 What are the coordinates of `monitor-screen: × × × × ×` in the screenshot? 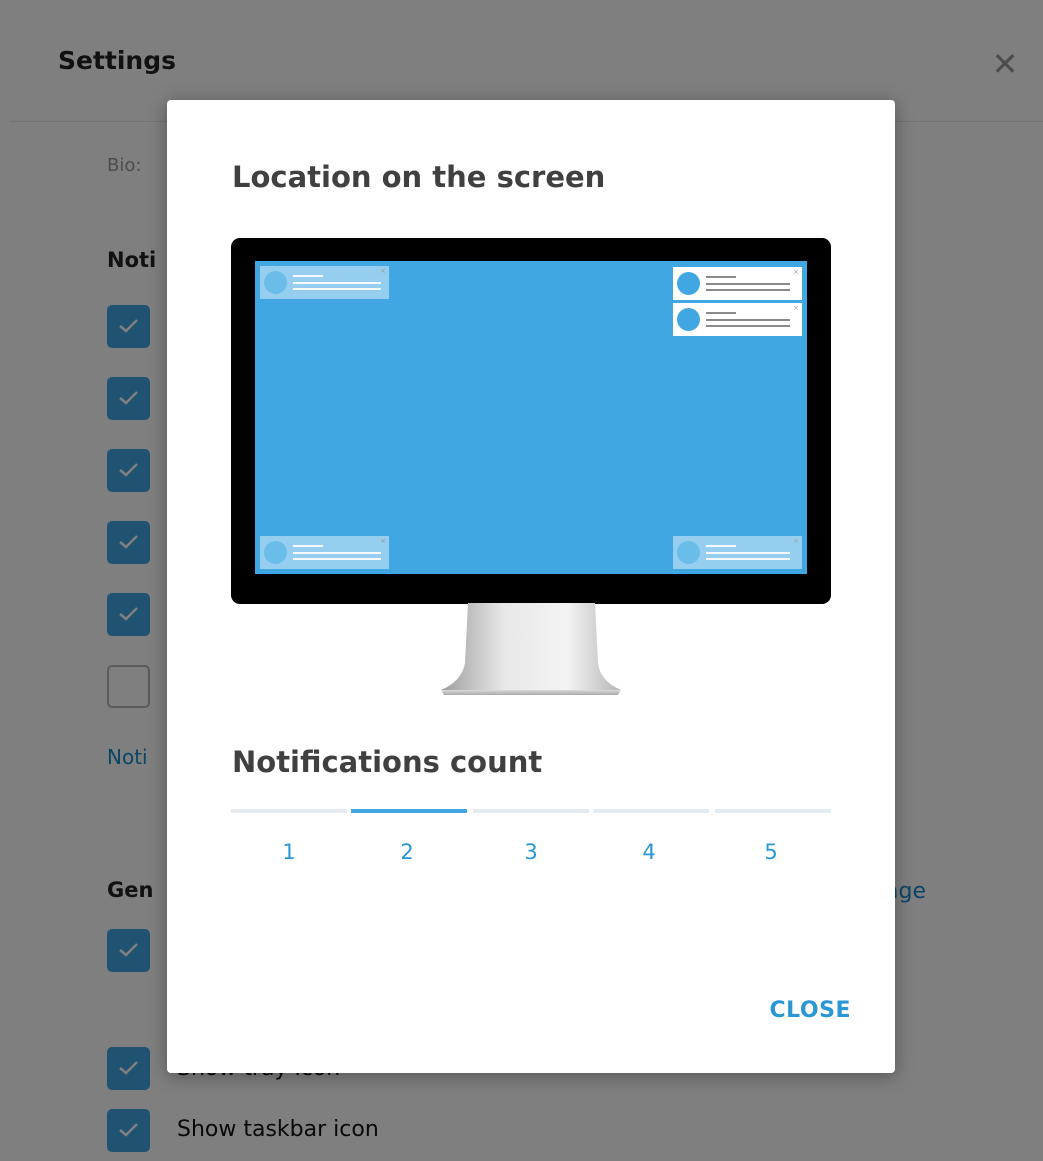 It's located at (531, 417).